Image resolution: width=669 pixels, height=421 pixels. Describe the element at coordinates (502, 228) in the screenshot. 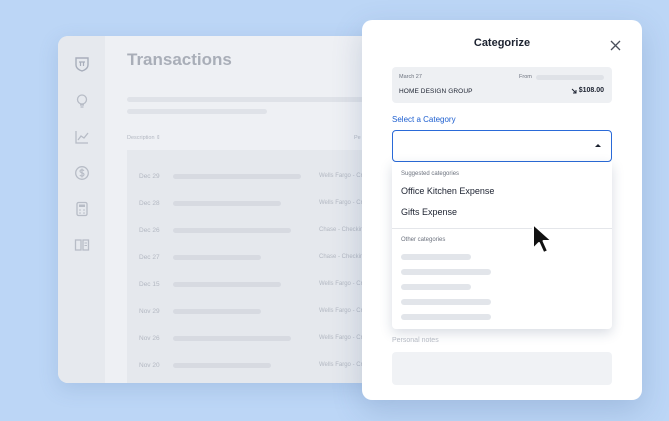

I see `dropdown-divider` at that location.